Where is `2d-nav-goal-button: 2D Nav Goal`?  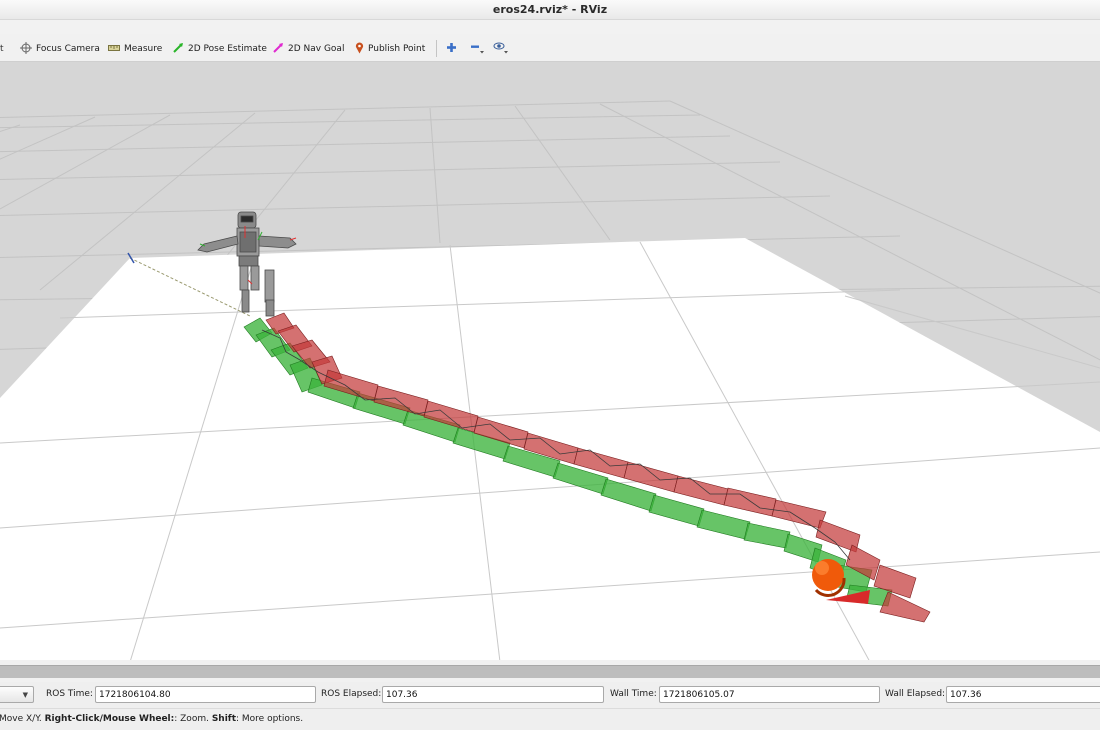
2d-nav-goal-button: 2D Nav Goal is located at coordinates (308, 49).